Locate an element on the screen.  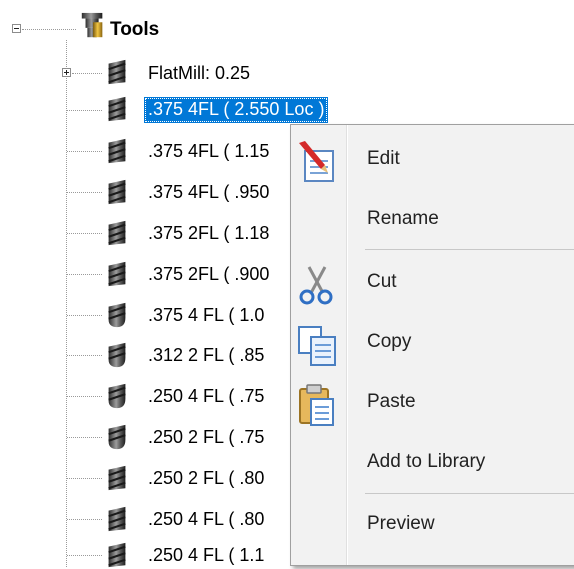
menu-item-add-to-library: Add to Library is located at coordinates (432, 463).